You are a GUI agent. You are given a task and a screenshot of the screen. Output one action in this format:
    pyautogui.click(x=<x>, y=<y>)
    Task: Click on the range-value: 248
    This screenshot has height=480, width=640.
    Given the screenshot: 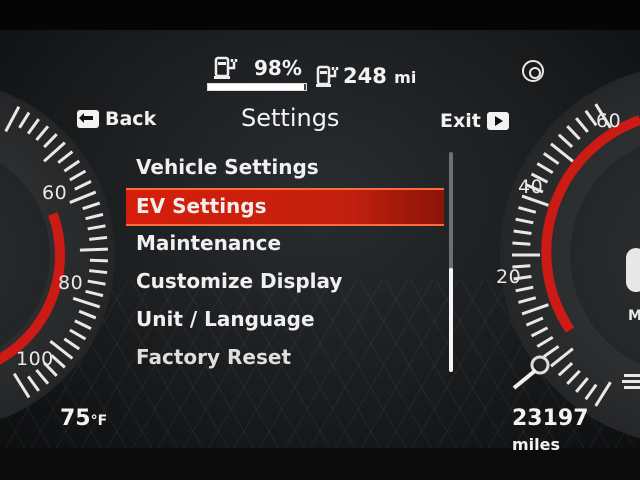 What is the action you would take?
    pyautogui.click(x=365, y=76)
    